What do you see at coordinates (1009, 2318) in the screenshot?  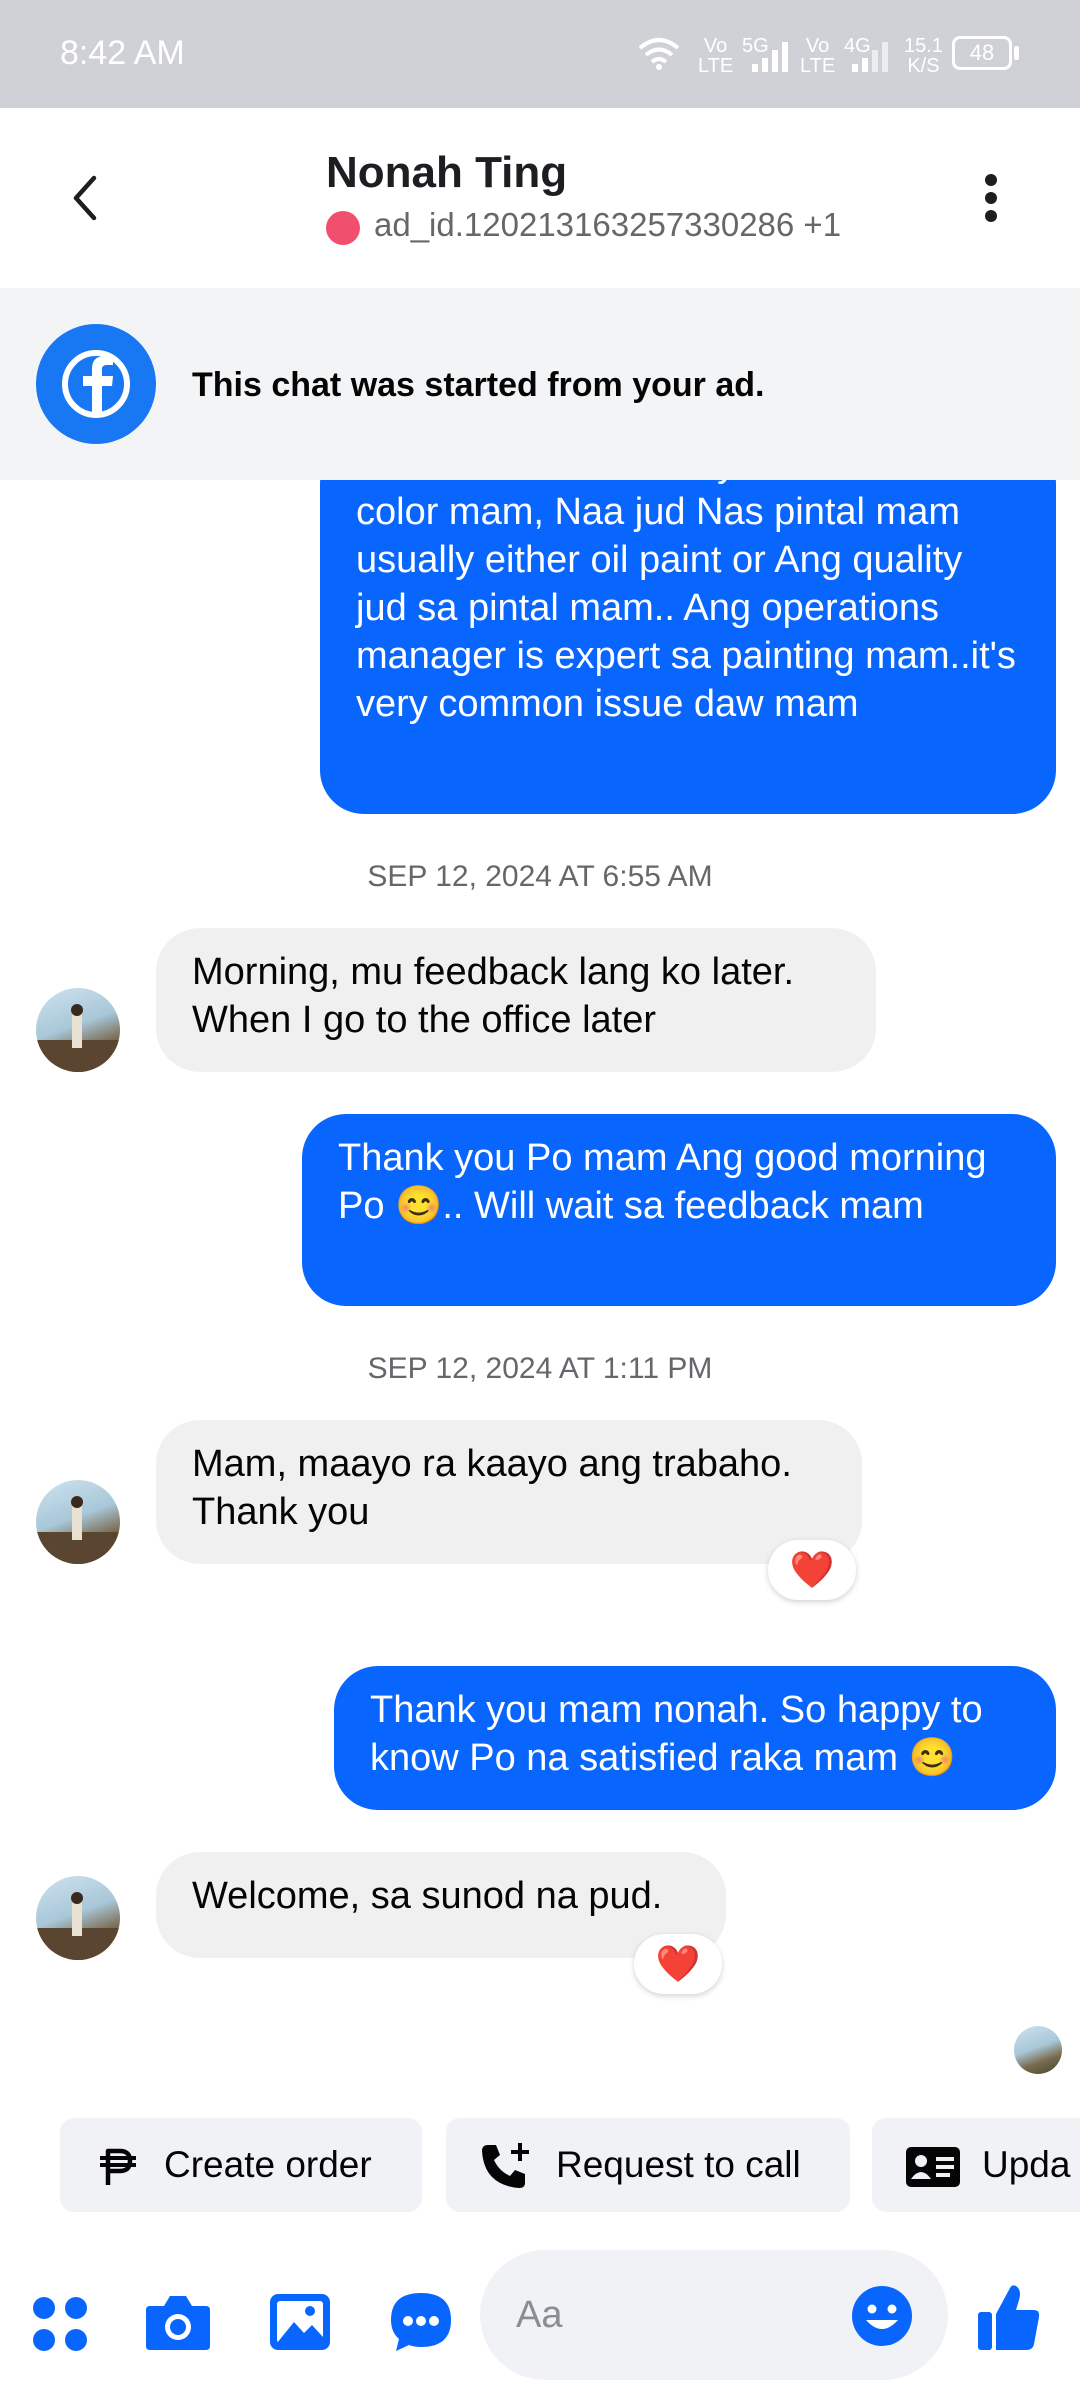 I see `like-icon` at bounding box center [1009, 2318].